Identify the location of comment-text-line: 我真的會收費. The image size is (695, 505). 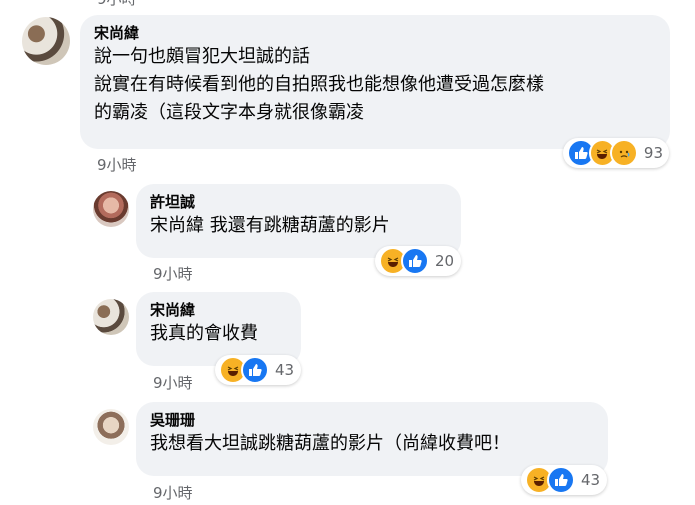
(204, 333).